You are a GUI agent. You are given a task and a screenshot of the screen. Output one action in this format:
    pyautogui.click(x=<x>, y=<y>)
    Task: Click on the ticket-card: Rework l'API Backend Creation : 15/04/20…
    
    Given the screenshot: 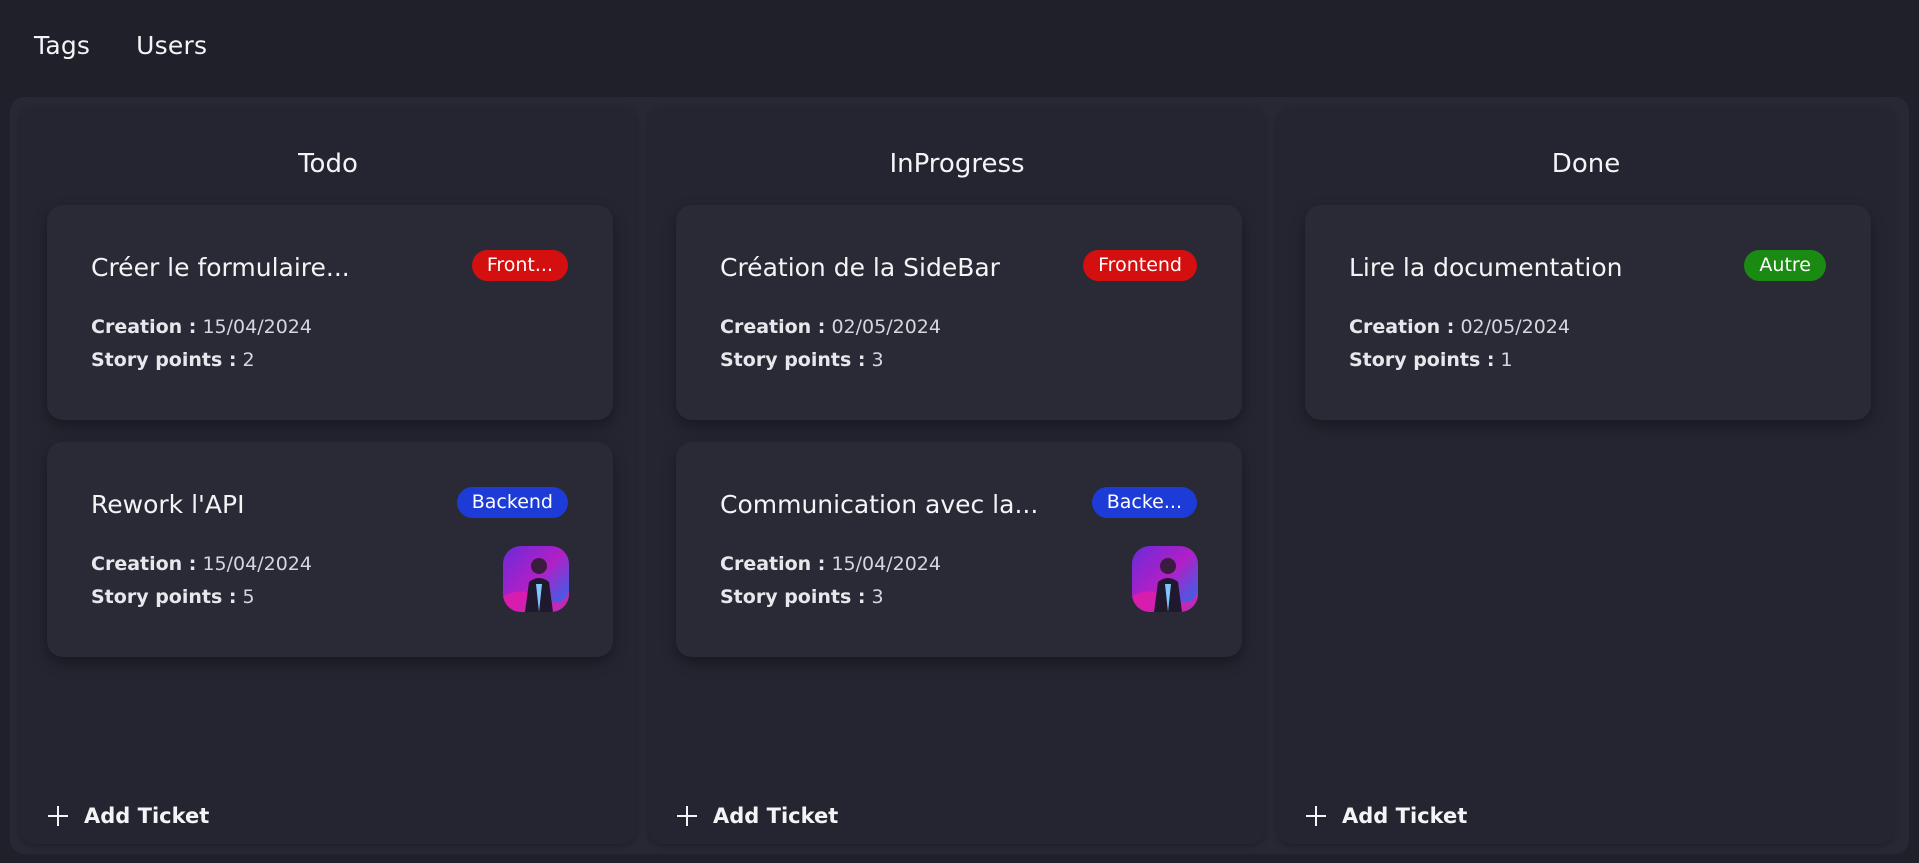 What is the action you would take?
    pyautogui.click(x=330, y=549)
    